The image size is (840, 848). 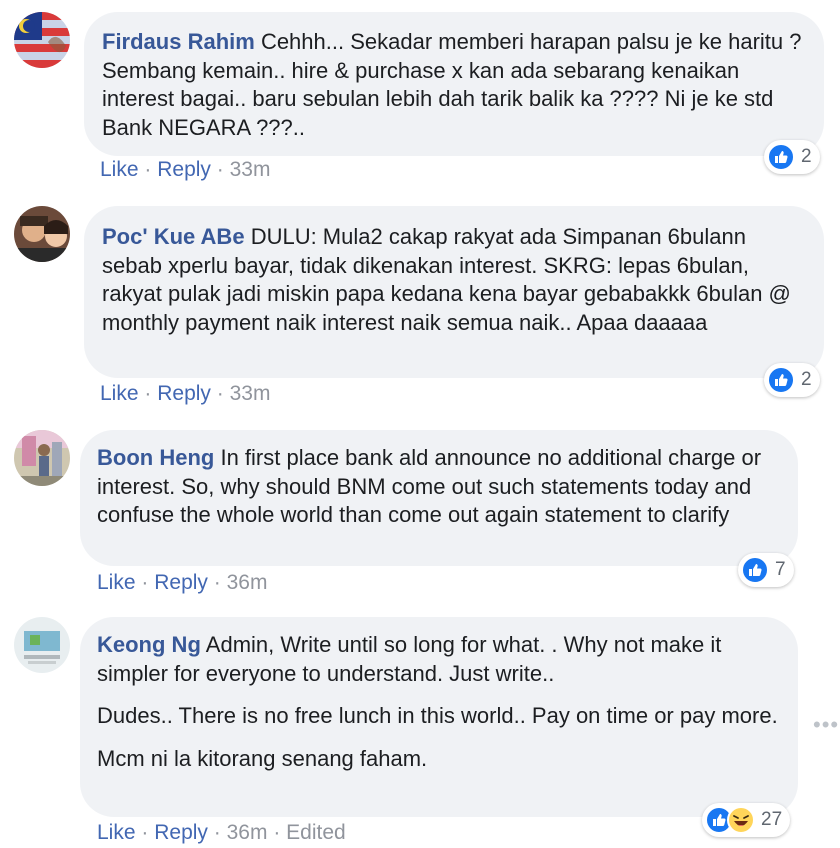 What do you see at coordinates (262, 758) in the screenshot?
I see `comment-text: Mcm ni la kitorang senang faham.` at bounding box center [262, 758].